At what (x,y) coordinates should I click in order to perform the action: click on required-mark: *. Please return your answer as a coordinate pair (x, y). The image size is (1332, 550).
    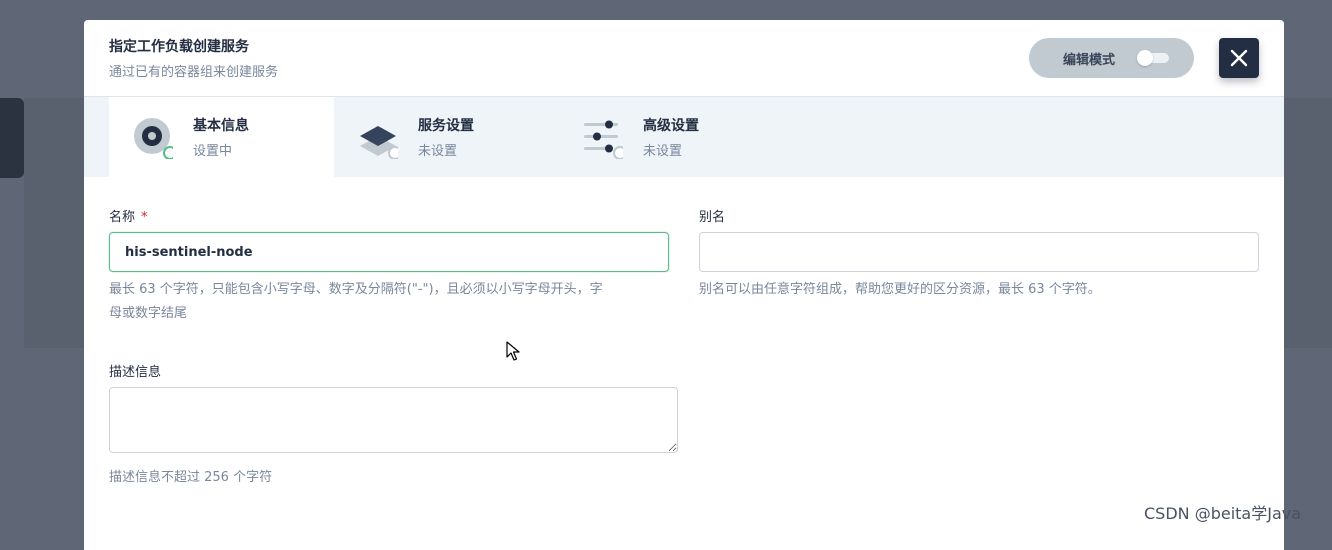
    Looking at the image, I should click on (144, 217).